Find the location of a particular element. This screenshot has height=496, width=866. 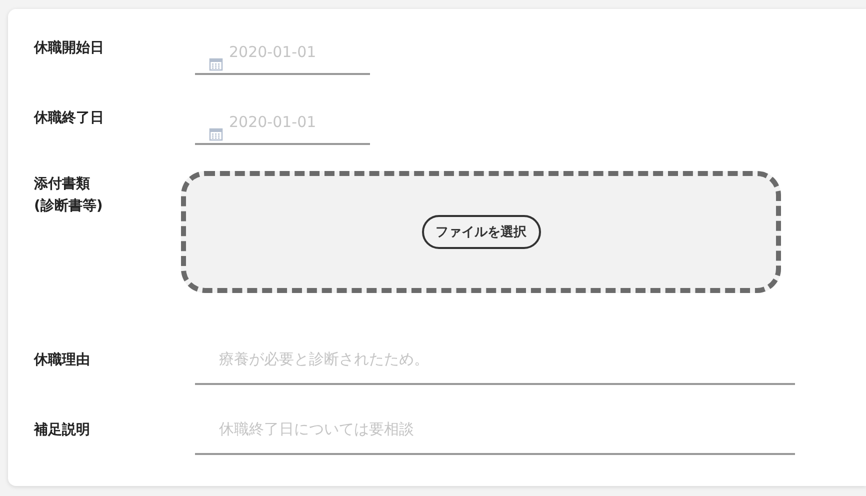

field-label: 休職理由 is located at coordinates (62, 360).